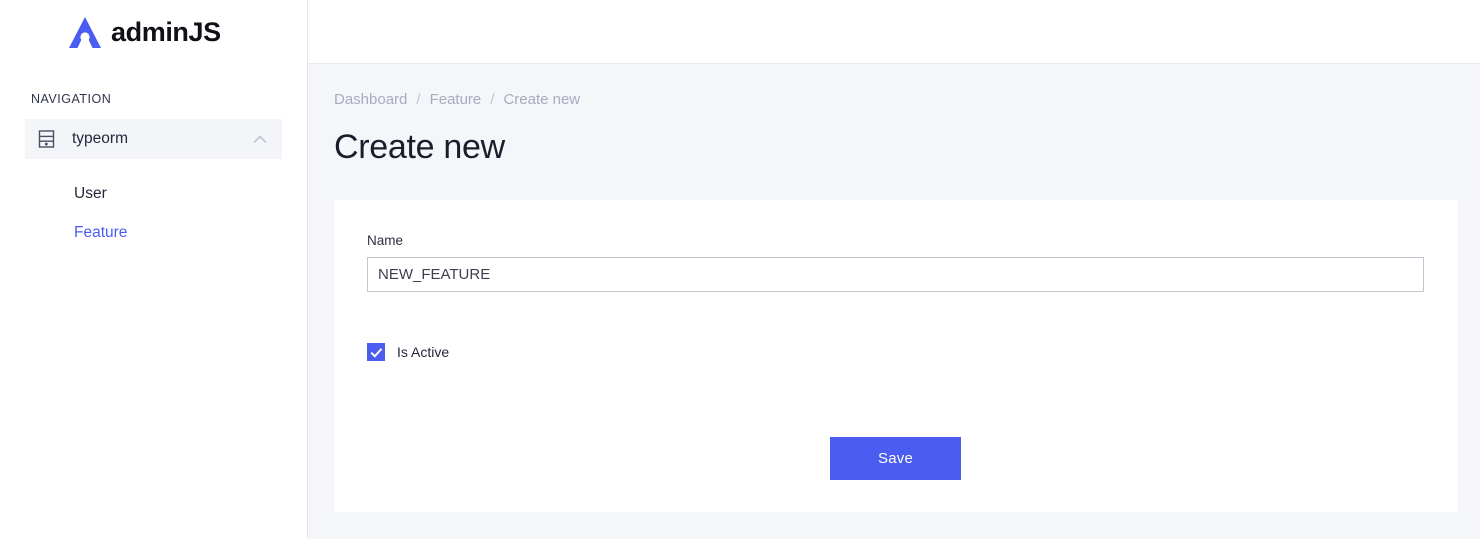 This screenshot has width=1480, height=539. What do you see at coordinates (46, 139) in the screenshot?
I see `database-icon` at bounding box center [46, 139].